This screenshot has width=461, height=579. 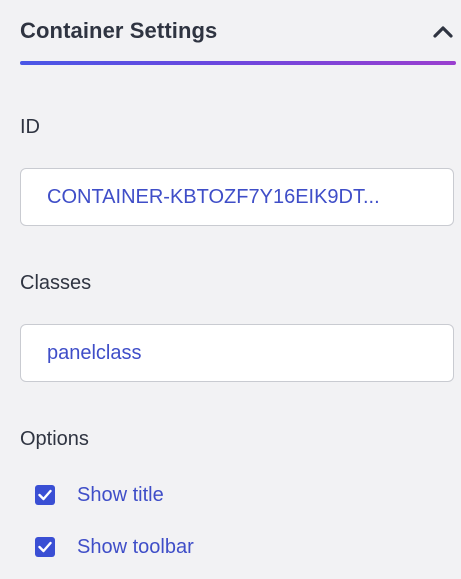 What do you see at coordinates (135, 546) in the screenshot?
I see `option-label: Show toolbar` at bounding box center [135, 546].